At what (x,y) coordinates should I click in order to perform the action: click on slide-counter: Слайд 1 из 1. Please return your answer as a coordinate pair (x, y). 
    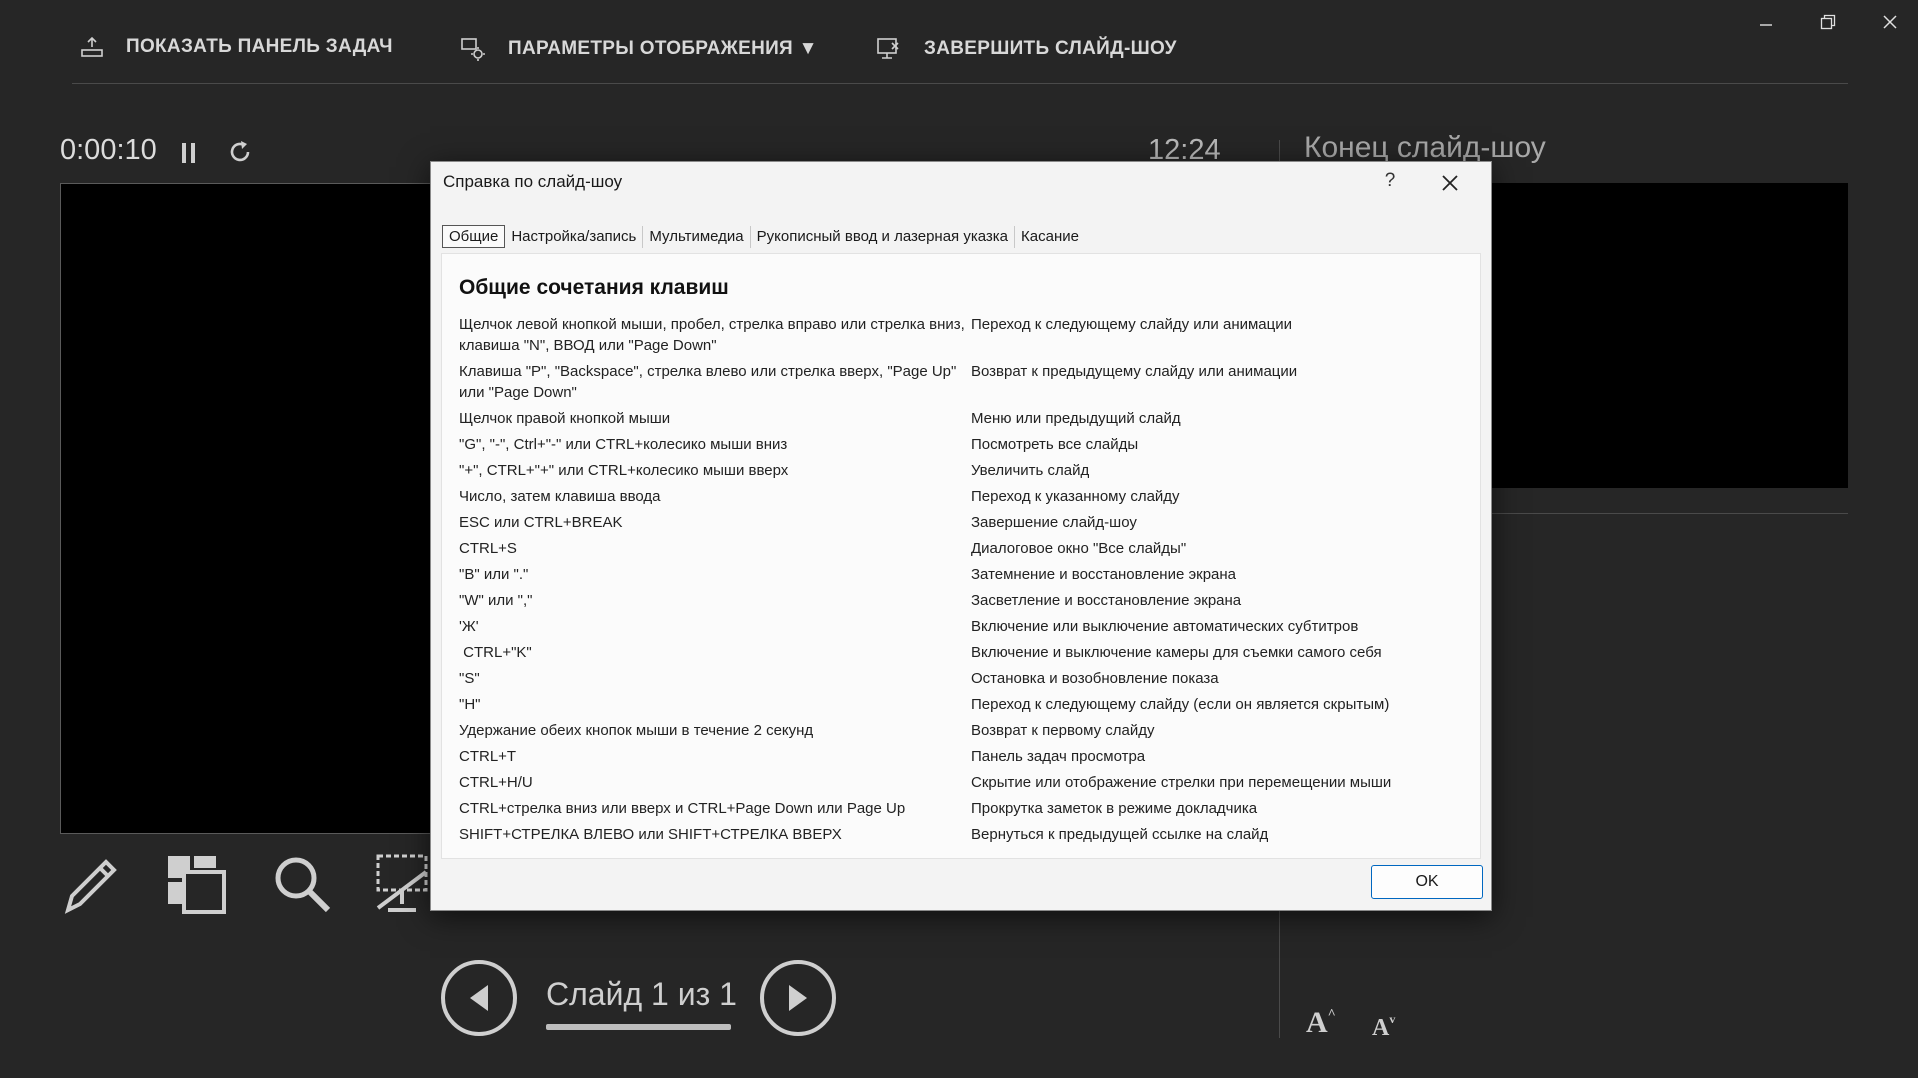
    Looking at the image, I should click on (641, 994).